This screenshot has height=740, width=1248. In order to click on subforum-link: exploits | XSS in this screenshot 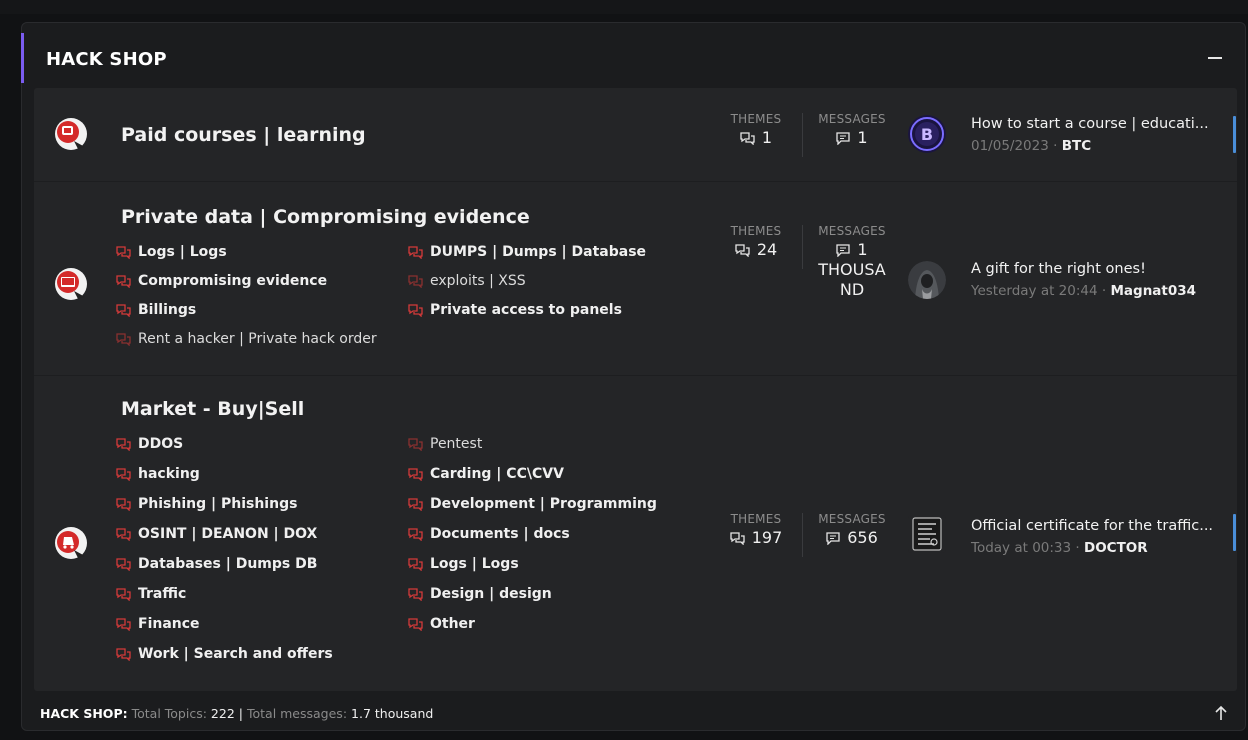, I will do `click(467, 281)`.